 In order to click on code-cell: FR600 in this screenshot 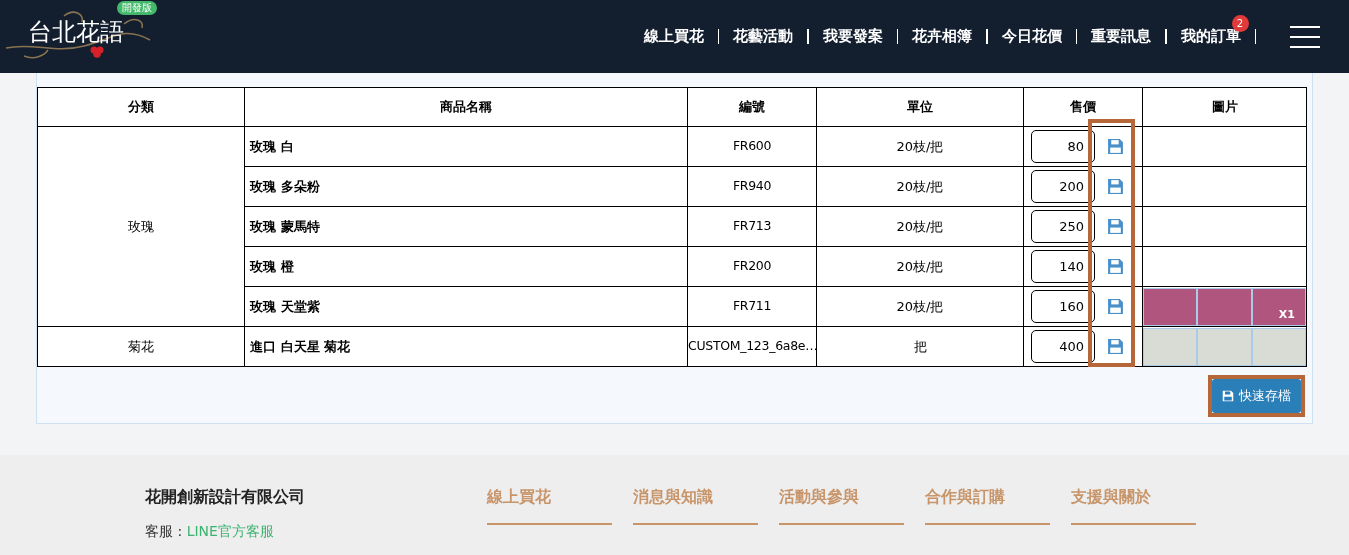, I will do `click(752, 146)`.